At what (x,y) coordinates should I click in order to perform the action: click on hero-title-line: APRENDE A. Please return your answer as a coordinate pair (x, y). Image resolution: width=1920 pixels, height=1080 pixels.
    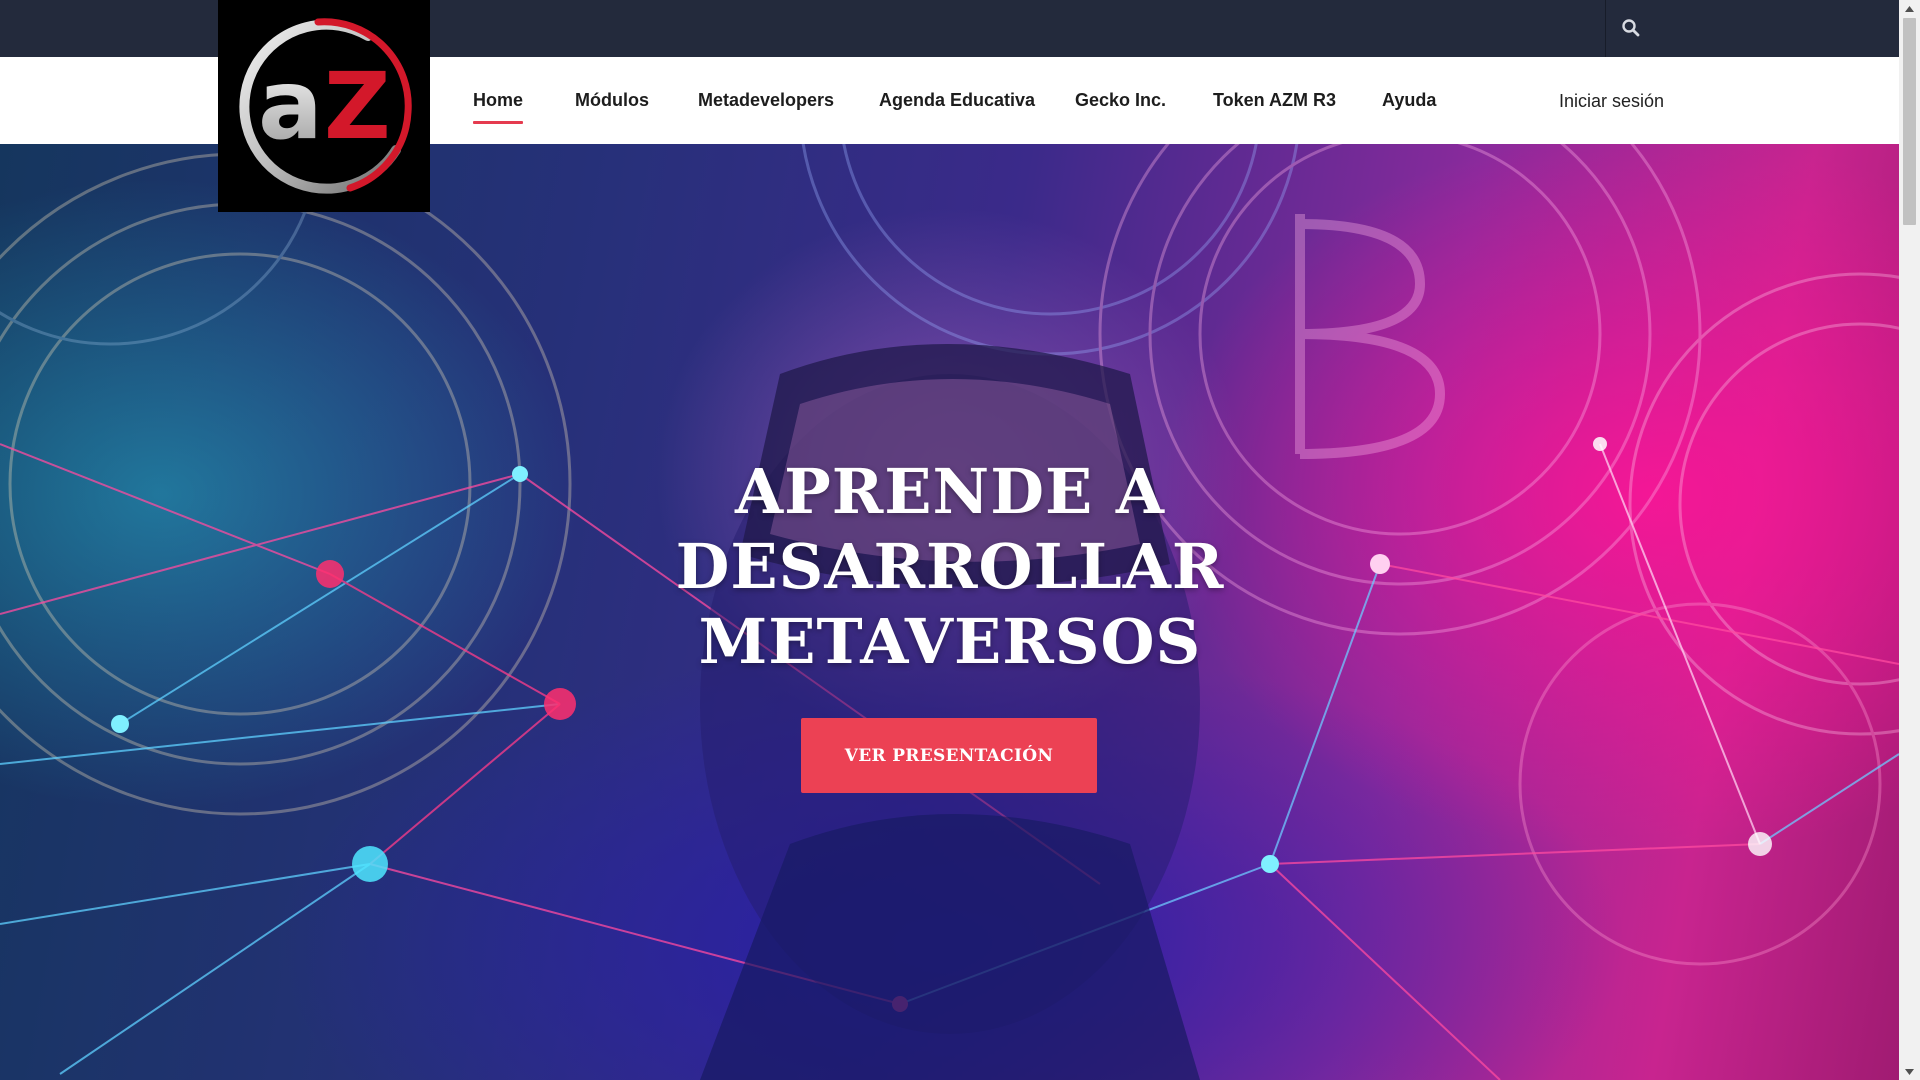
    Looking at the image, I should click on (950, 491).